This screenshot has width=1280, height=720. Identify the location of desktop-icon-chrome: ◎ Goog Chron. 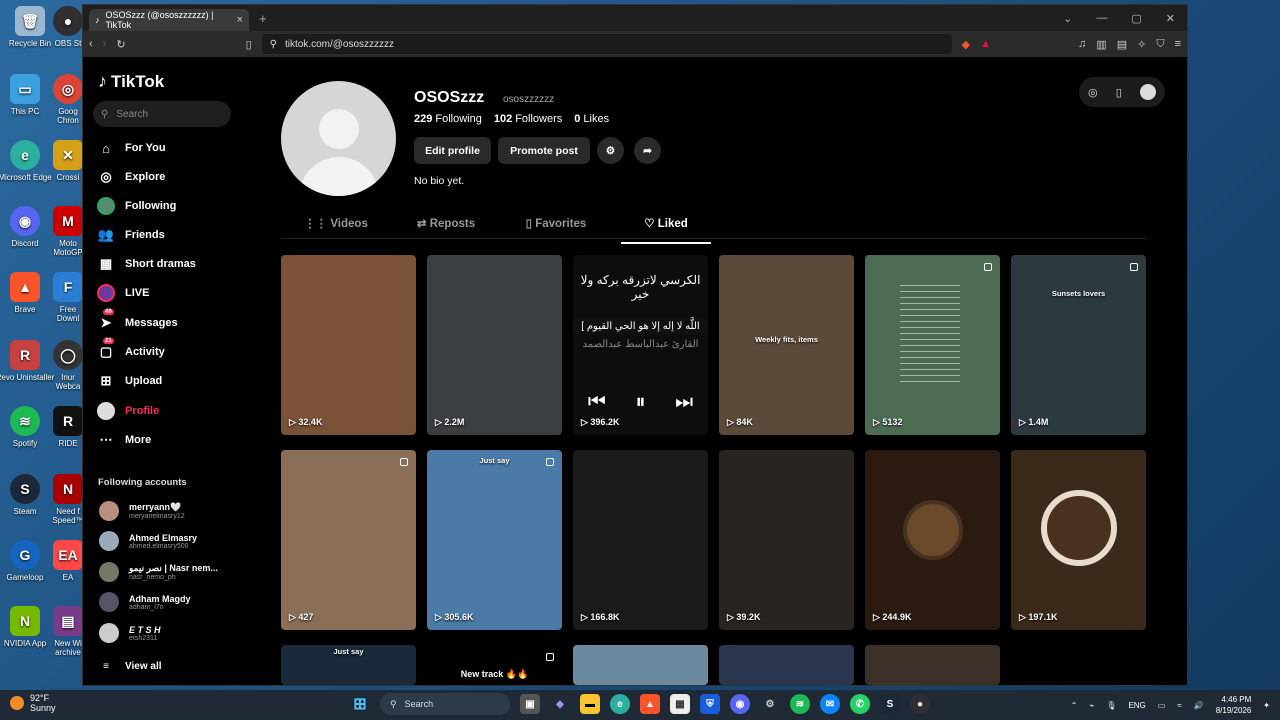
(68, 99).